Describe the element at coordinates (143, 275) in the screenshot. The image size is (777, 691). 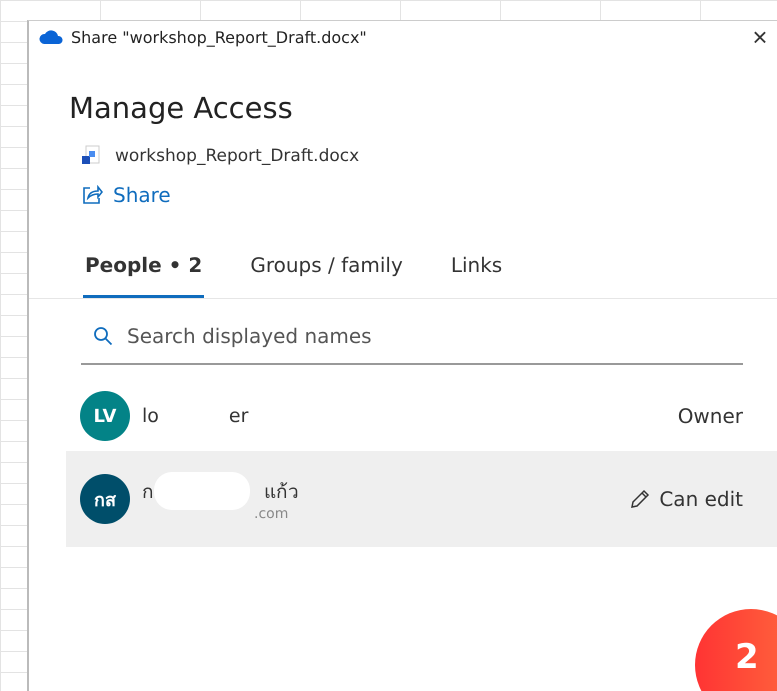
I see `tab: People • 2` at that location.